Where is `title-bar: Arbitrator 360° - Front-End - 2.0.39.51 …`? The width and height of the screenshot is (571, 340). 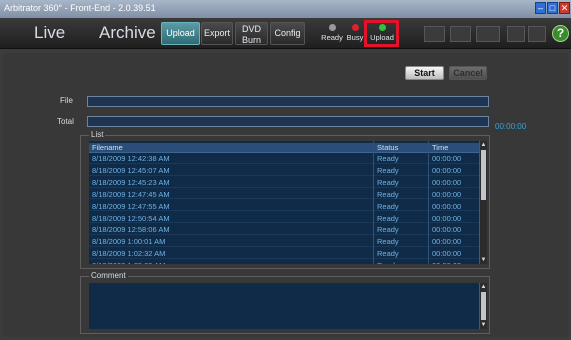
title-bar: Arbitrator 360° - Front-End - 2.0.39.51 … is located at coordinates (285, 9).